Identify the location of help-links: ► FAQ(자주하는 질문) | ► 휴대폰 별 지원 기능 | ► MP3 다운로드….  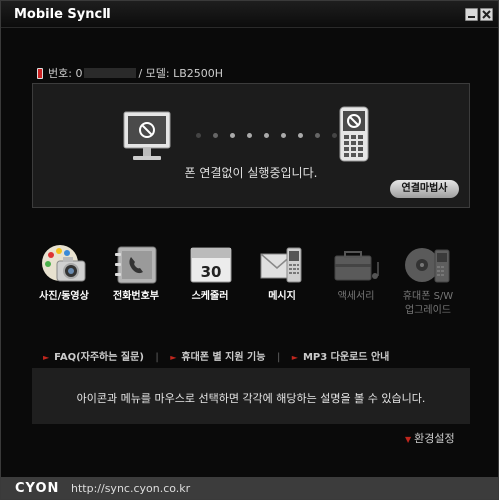
(216, 355).